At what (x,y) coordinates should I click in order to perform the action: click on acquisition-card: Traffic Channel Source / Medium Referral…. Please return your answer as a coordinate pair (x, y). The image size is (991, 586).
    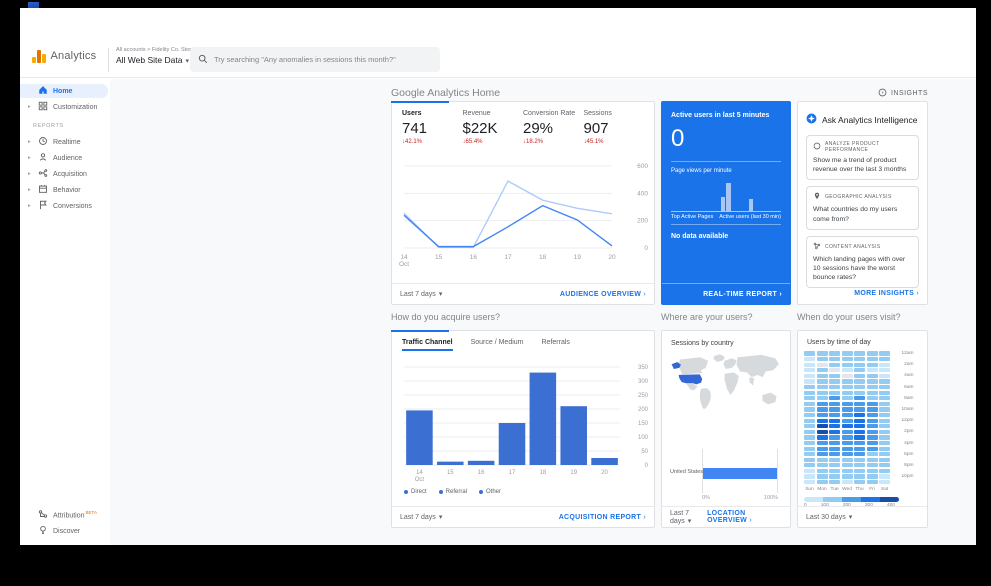
    Looking at the image, I should click on (523, 429).